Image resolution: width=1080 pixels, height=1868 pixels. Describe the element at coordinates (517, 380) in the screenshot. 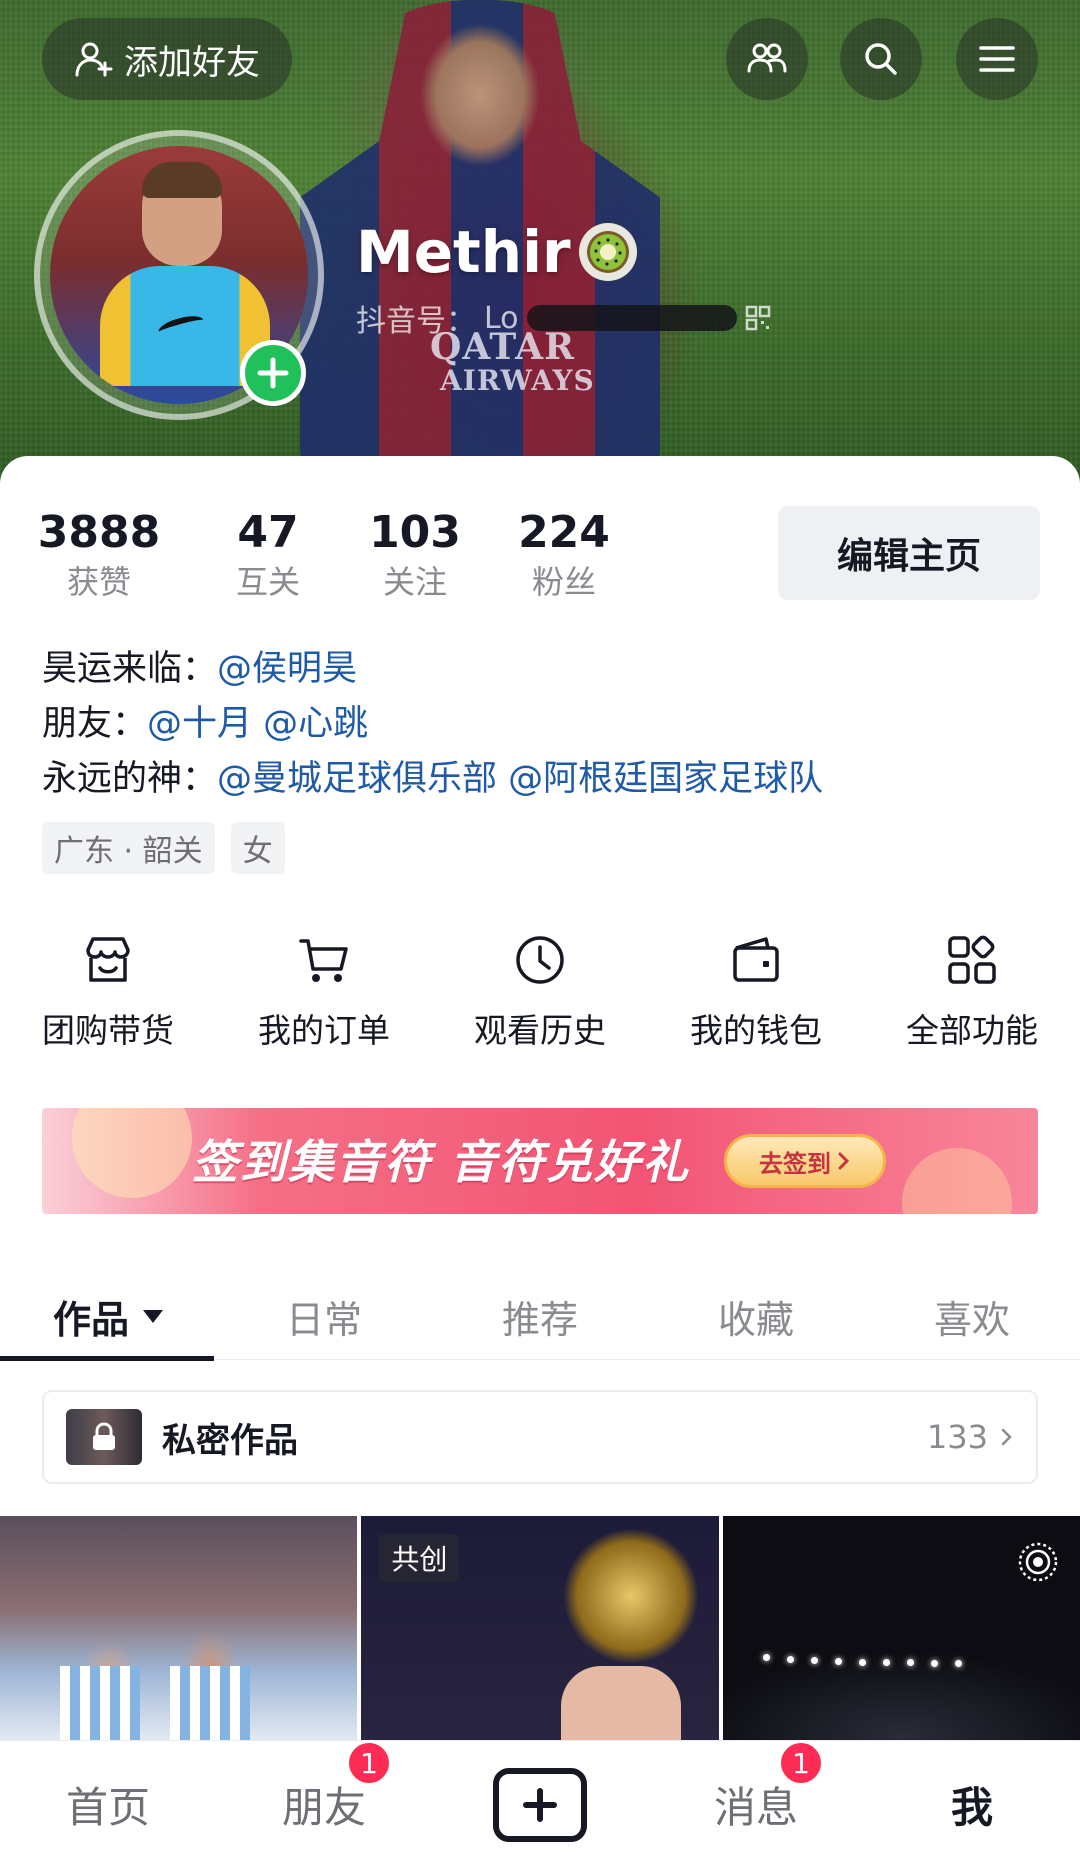

I see `cover-sponsor-line2: AIRWAYS` at that location.